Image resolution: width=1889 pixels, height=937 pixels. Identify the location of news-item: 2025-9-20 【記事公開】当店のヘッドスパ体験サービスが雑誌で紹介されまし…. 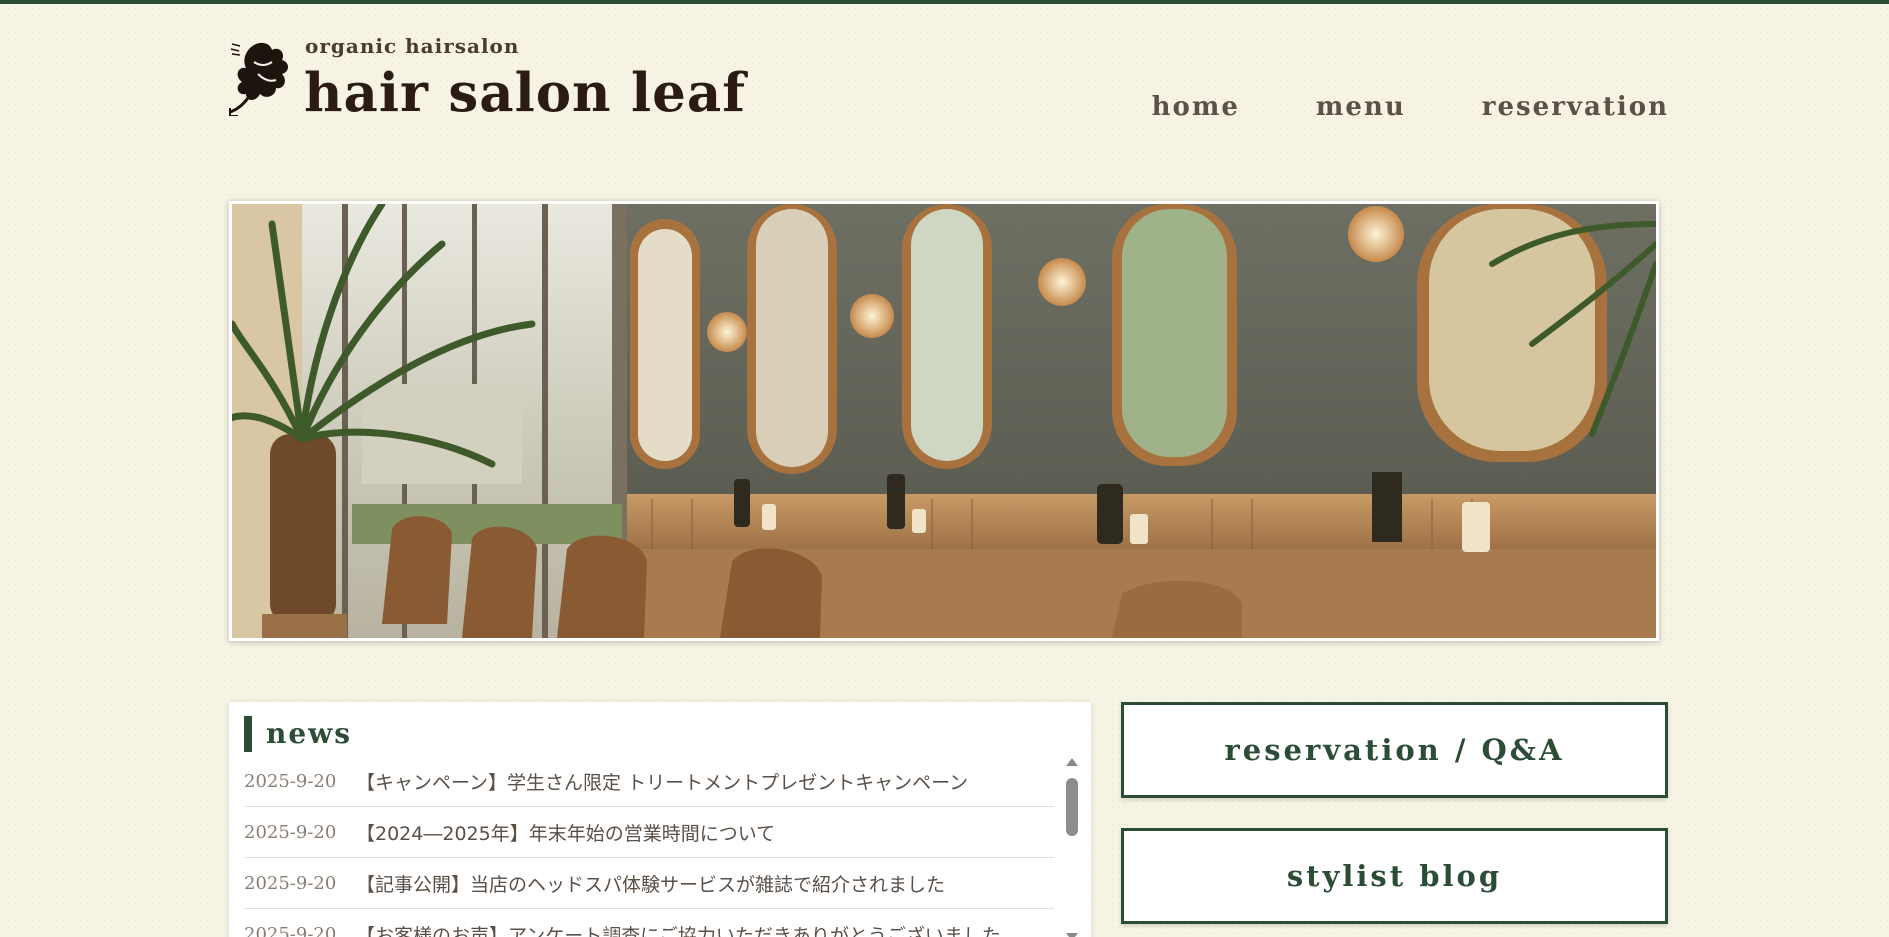
(649, 883).